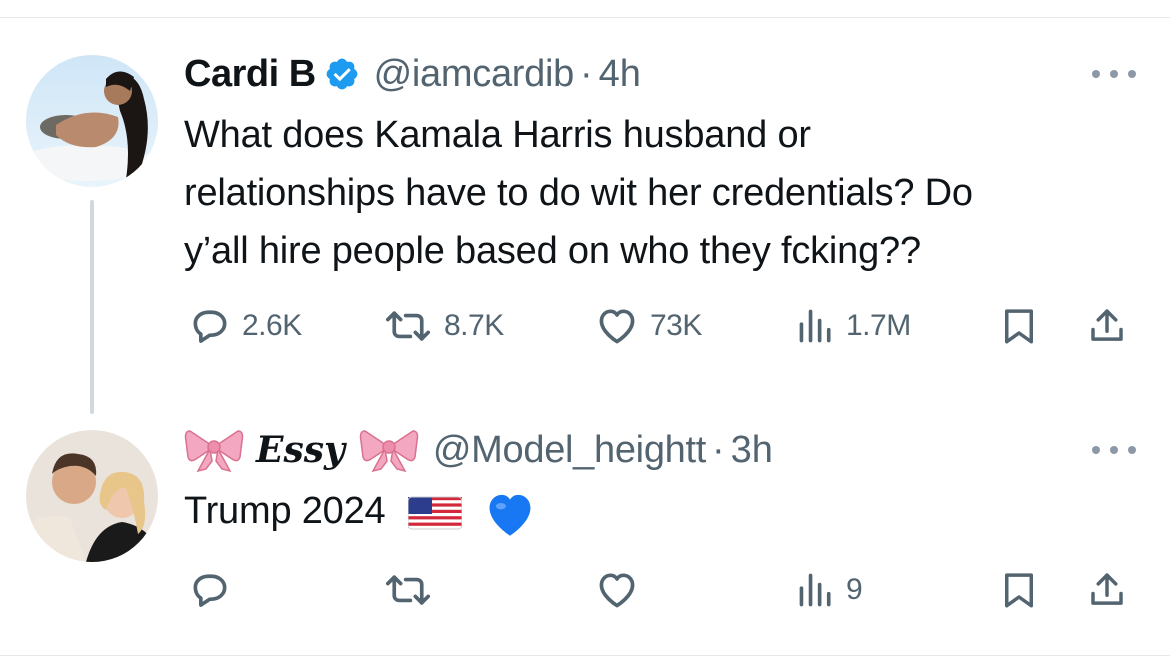 Image resolution: width=1170 pixels, height=669 pixels. Describe the element at coordinates (250, 74) in the screenshot. I see `display-name: Cardi B` at that location.